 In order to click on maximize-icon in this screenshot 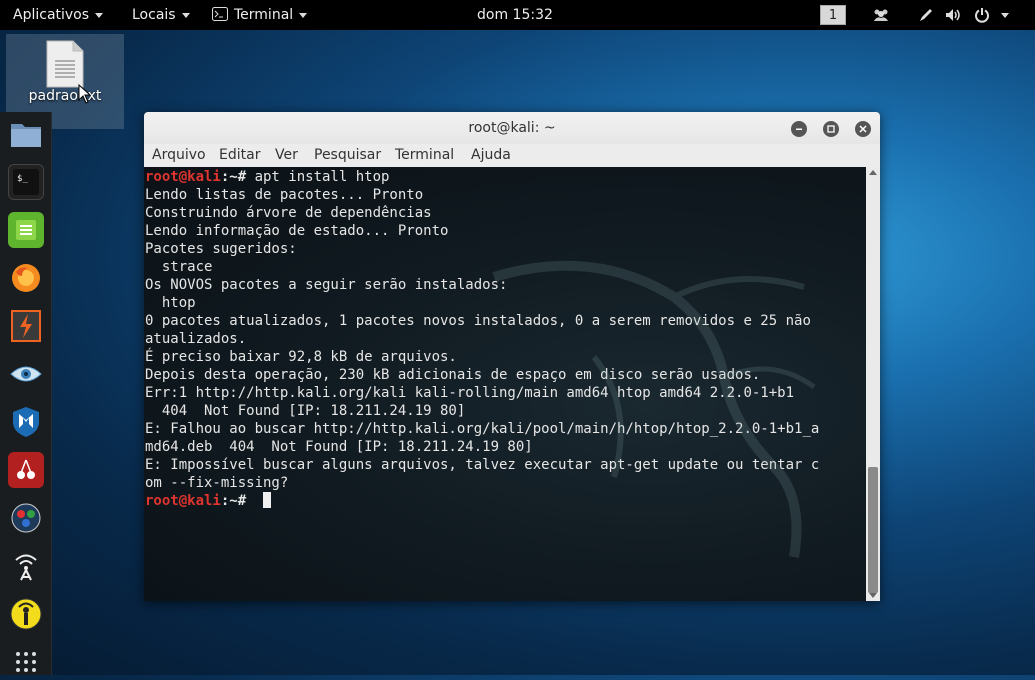, I will do `click(831, 129)`.